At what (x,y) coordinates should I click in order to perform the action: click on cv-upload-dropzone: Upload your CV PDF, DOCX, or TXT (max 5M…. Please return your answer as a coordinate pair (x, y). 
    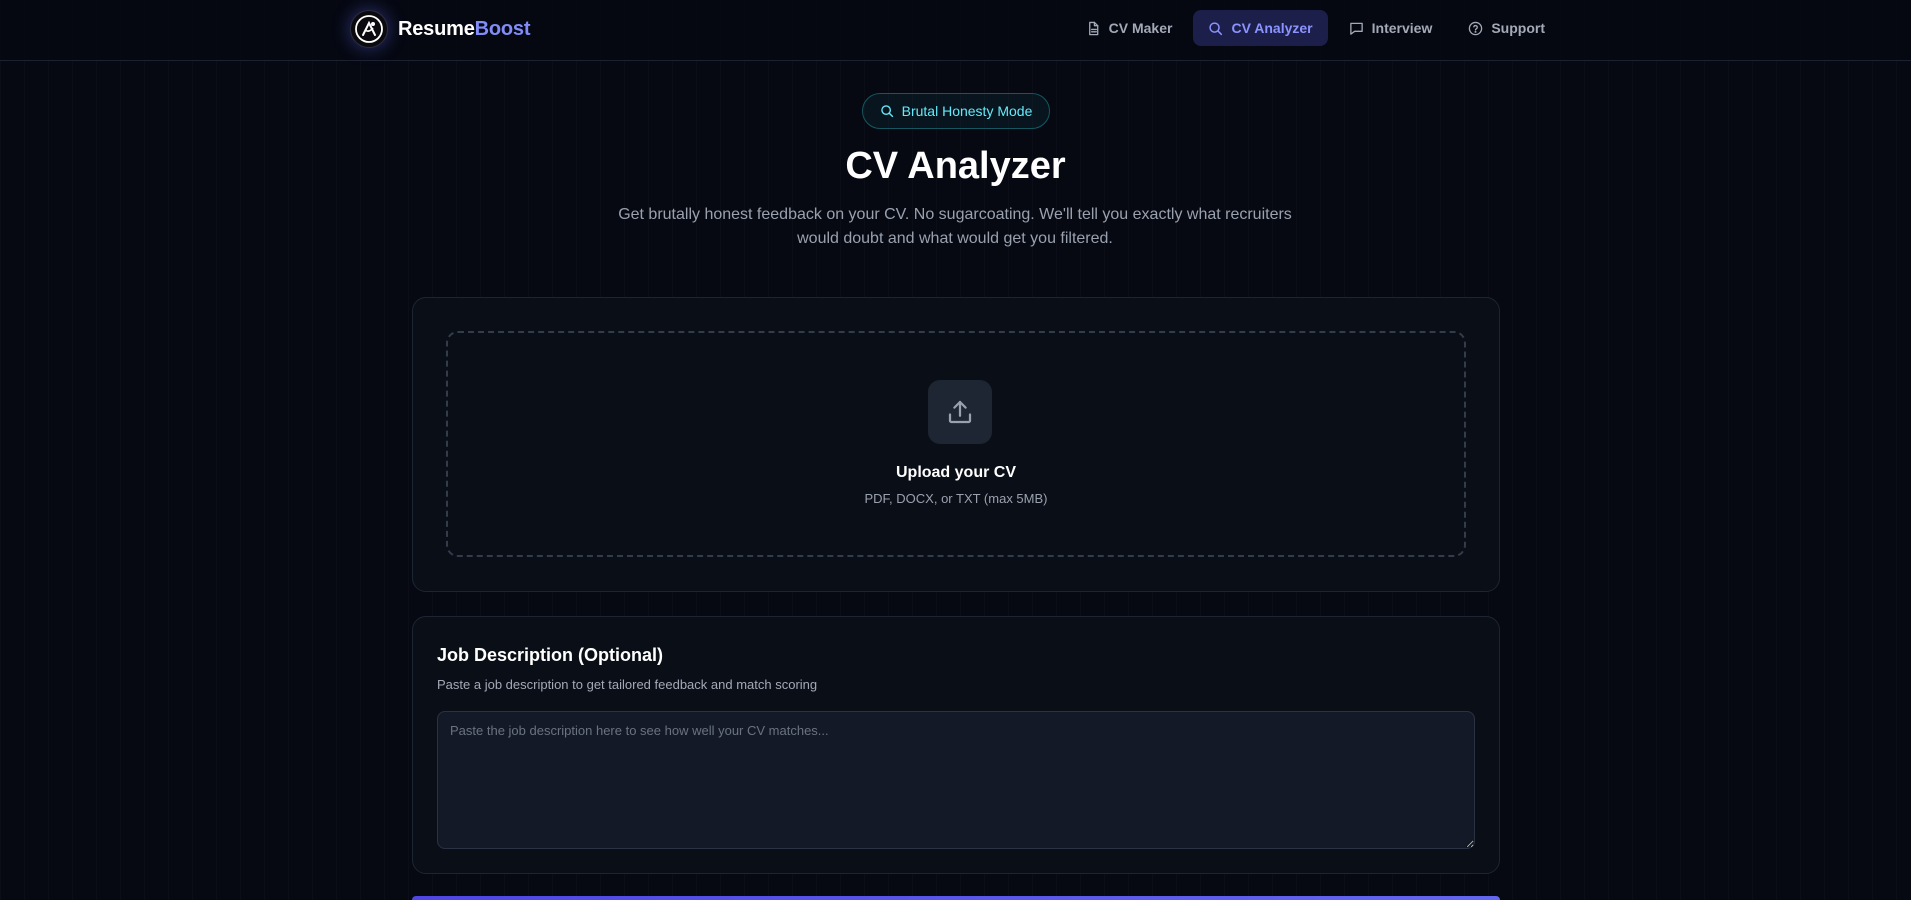
    Looking at the image, I should click on (956, 444).